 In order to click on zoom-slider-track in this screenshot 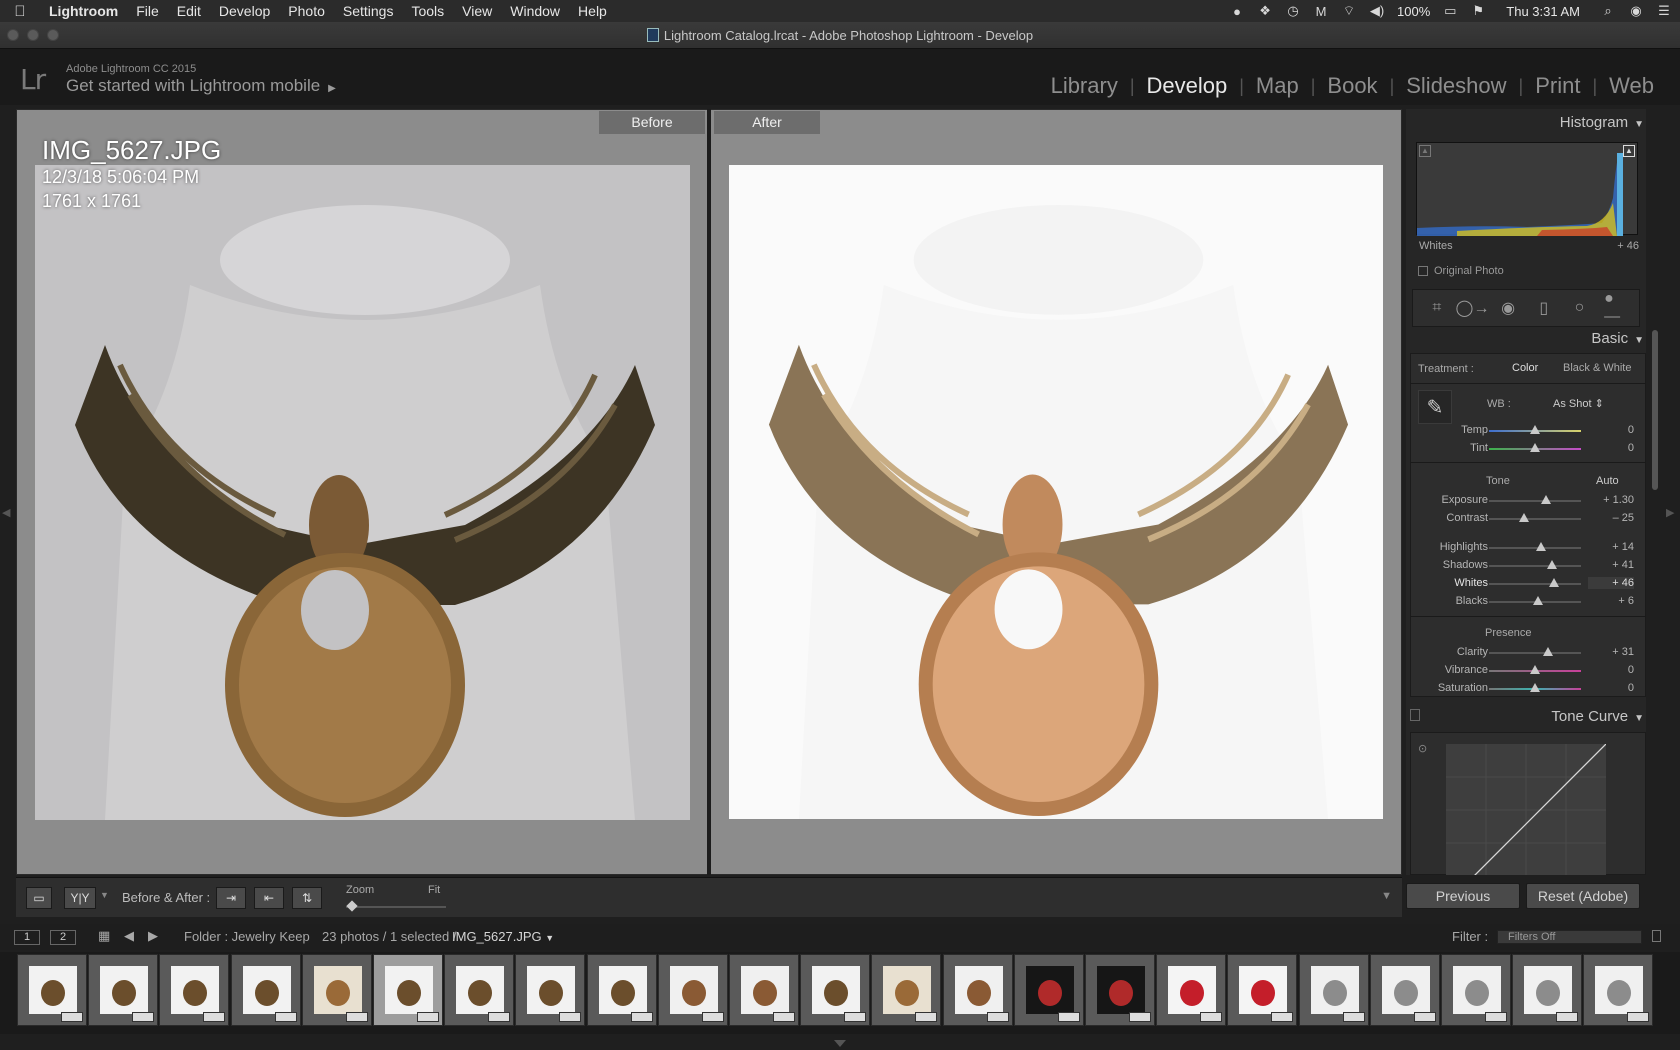, I will do `click(396, 907)`.